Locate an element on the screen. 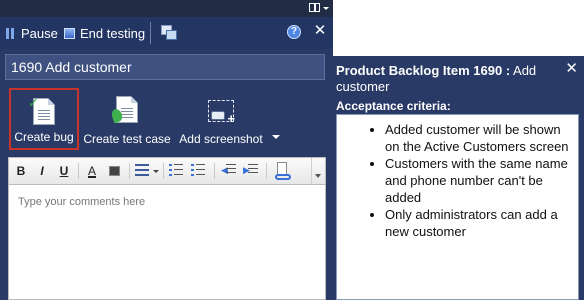  create-bug-button: ✓ Create bug is located at coordinates (44, 119).